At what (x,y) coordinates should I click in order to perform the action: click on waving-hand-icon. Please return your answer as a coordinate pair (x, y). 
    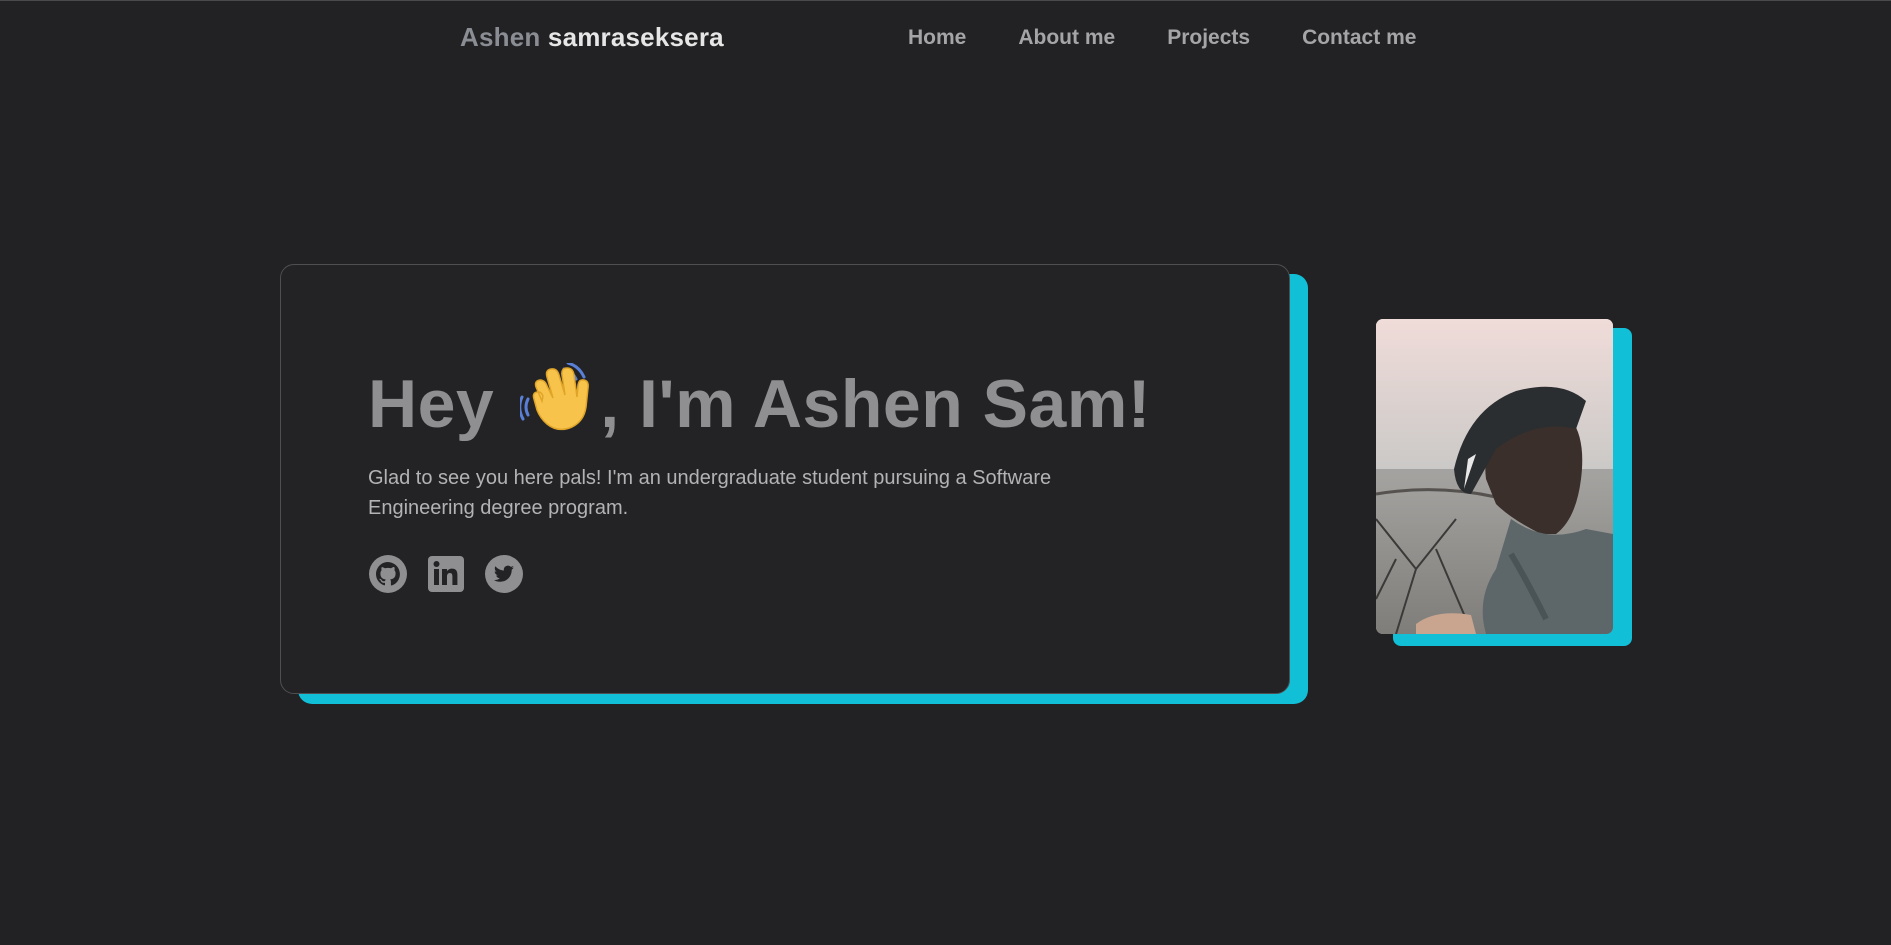
    Looking at the image, I should click on (558, 397).